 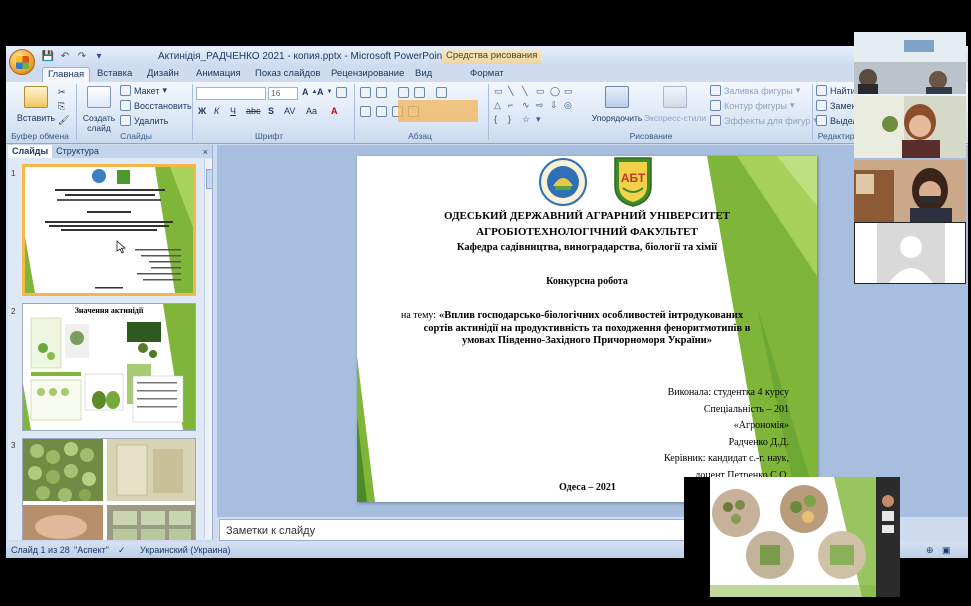 What do you see at coordinates (144, 120) in the screenshot?
I see `delete-slide-button: Удалить` at bounding box center [144, 120].